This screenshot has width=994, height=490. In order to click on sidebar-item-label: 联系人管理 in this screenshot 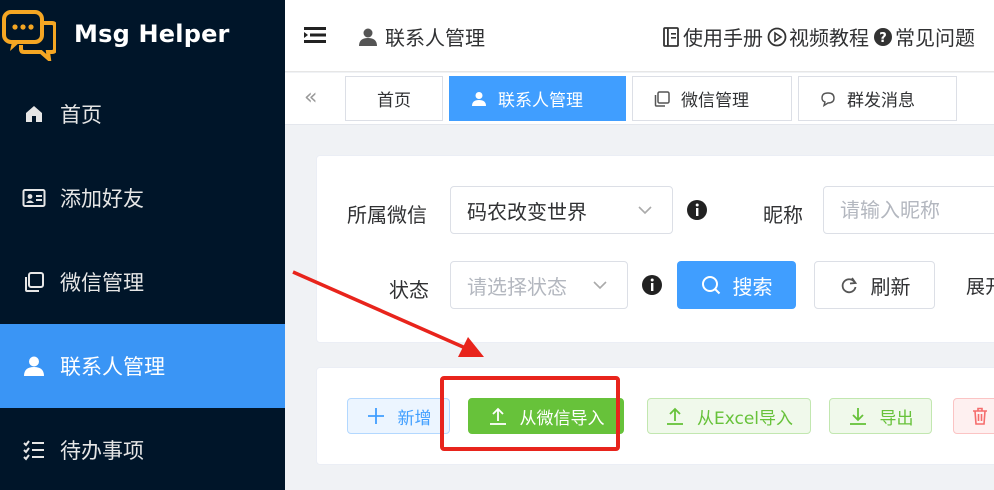, I will do `click(112, 367)`.